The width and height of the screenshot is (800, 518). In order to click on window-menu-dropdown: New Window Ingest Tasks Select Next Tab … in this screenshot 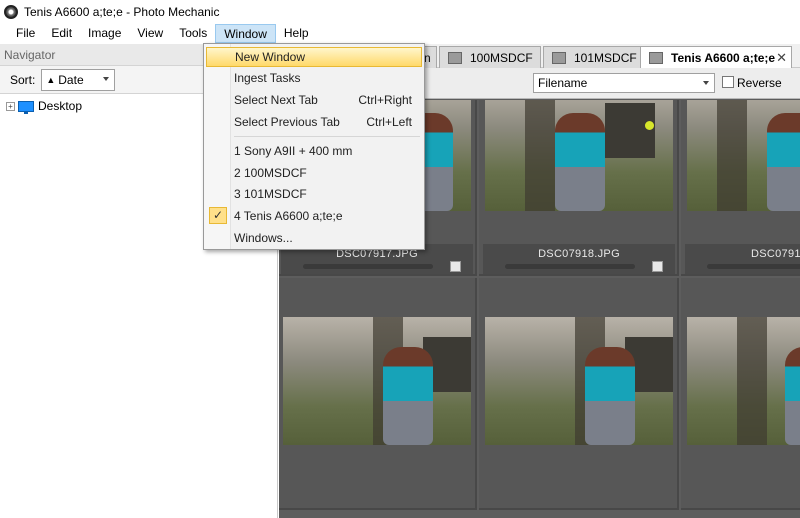, I will do `click(314, 146)`.